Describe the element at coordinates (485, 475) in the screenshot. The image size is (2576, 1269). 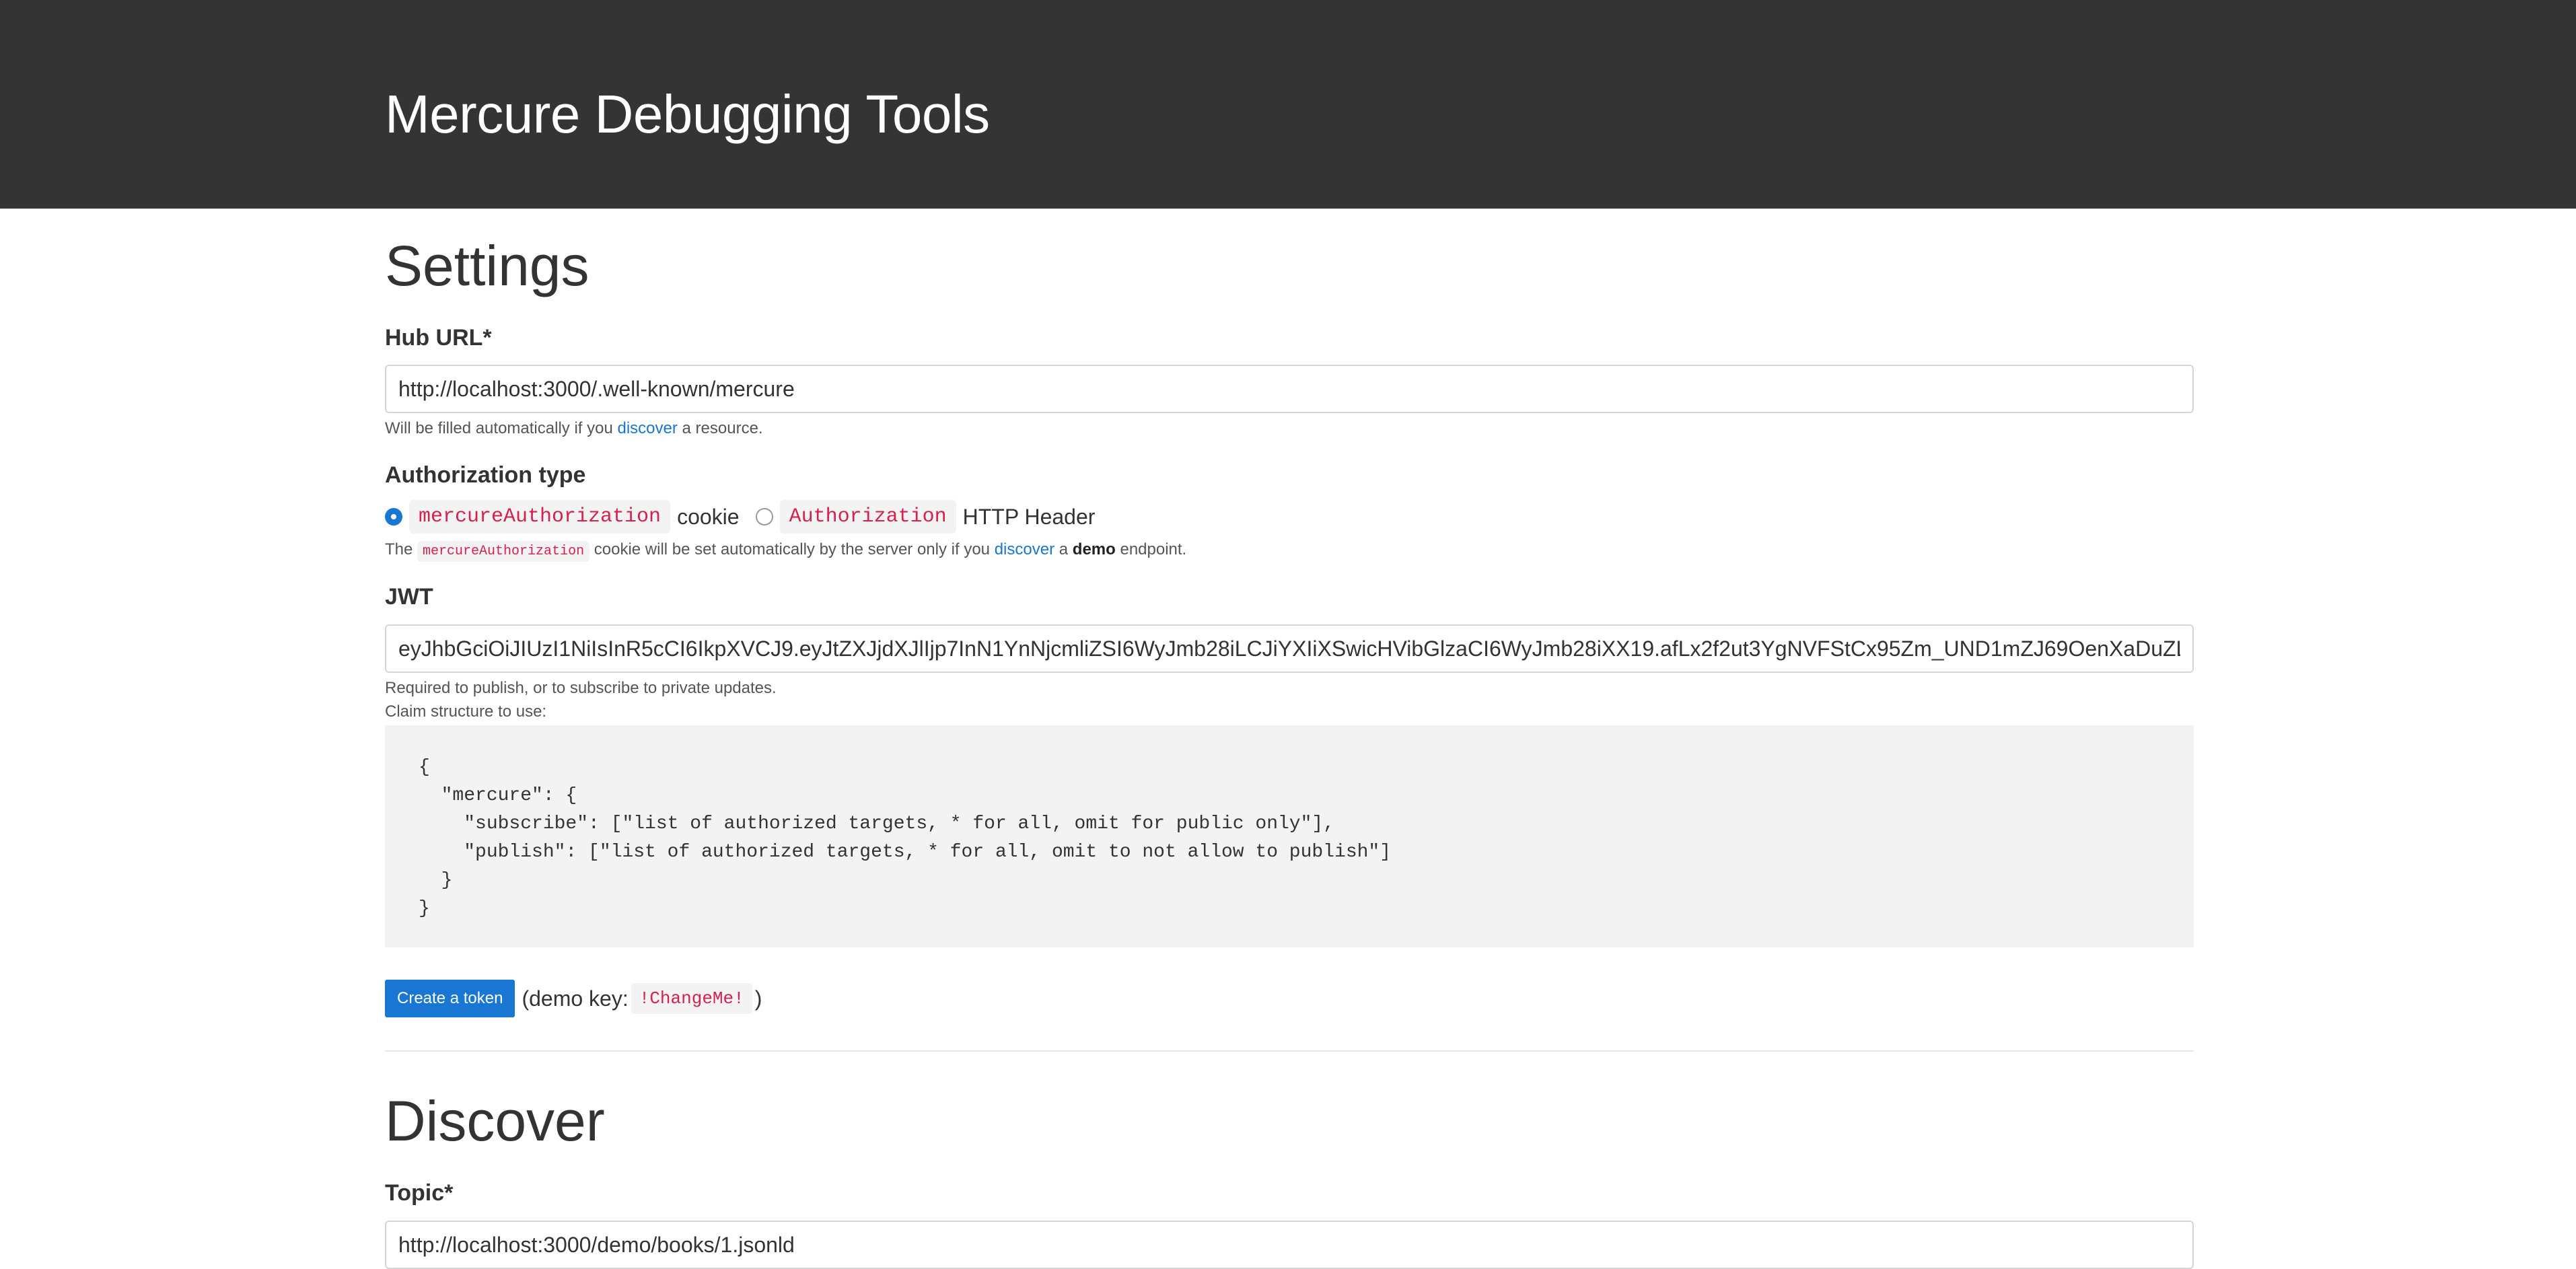
I see `authorization-type-label: Authorization type` at that location.